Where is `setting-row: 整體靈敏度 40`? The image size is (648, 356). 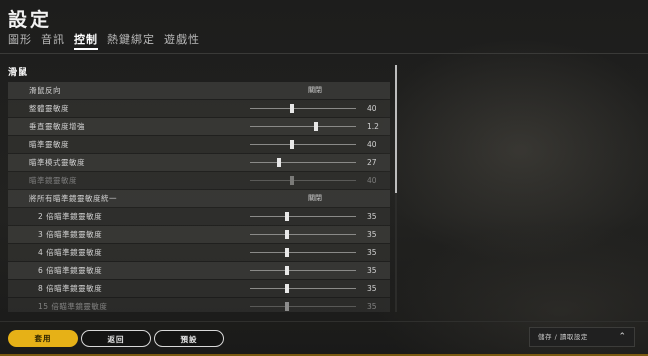 setting-row: 整體靈敏度 40 is located at coordinates (199, 108).